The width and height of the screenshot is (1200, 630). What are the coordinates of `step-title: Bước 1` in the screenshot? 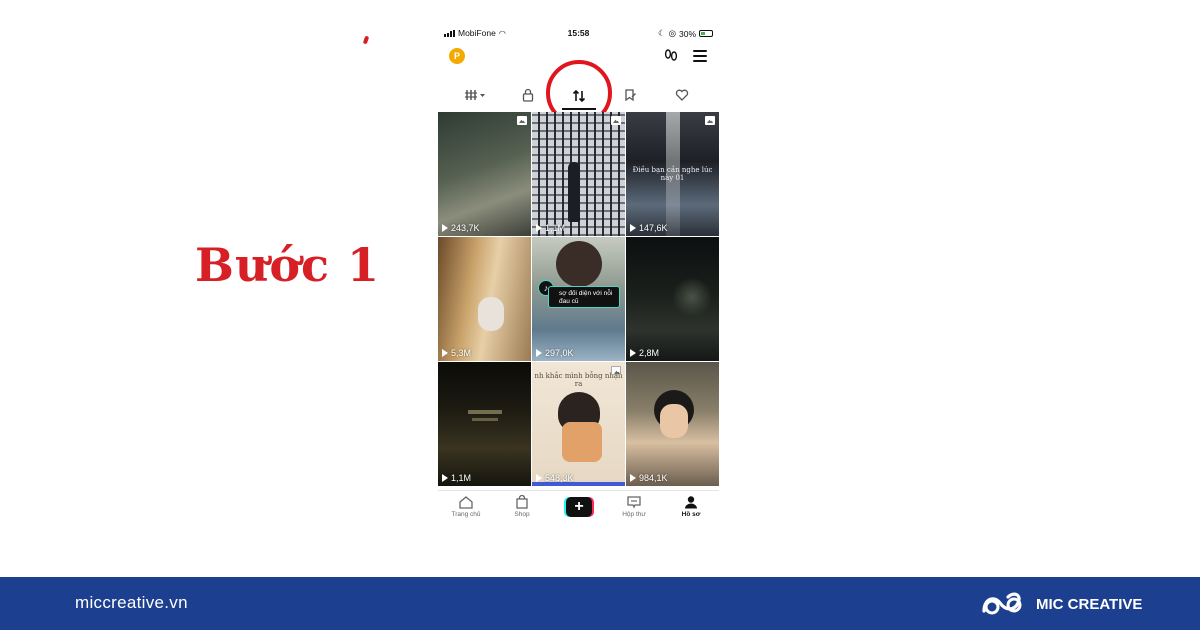 It's located at (288, 265).